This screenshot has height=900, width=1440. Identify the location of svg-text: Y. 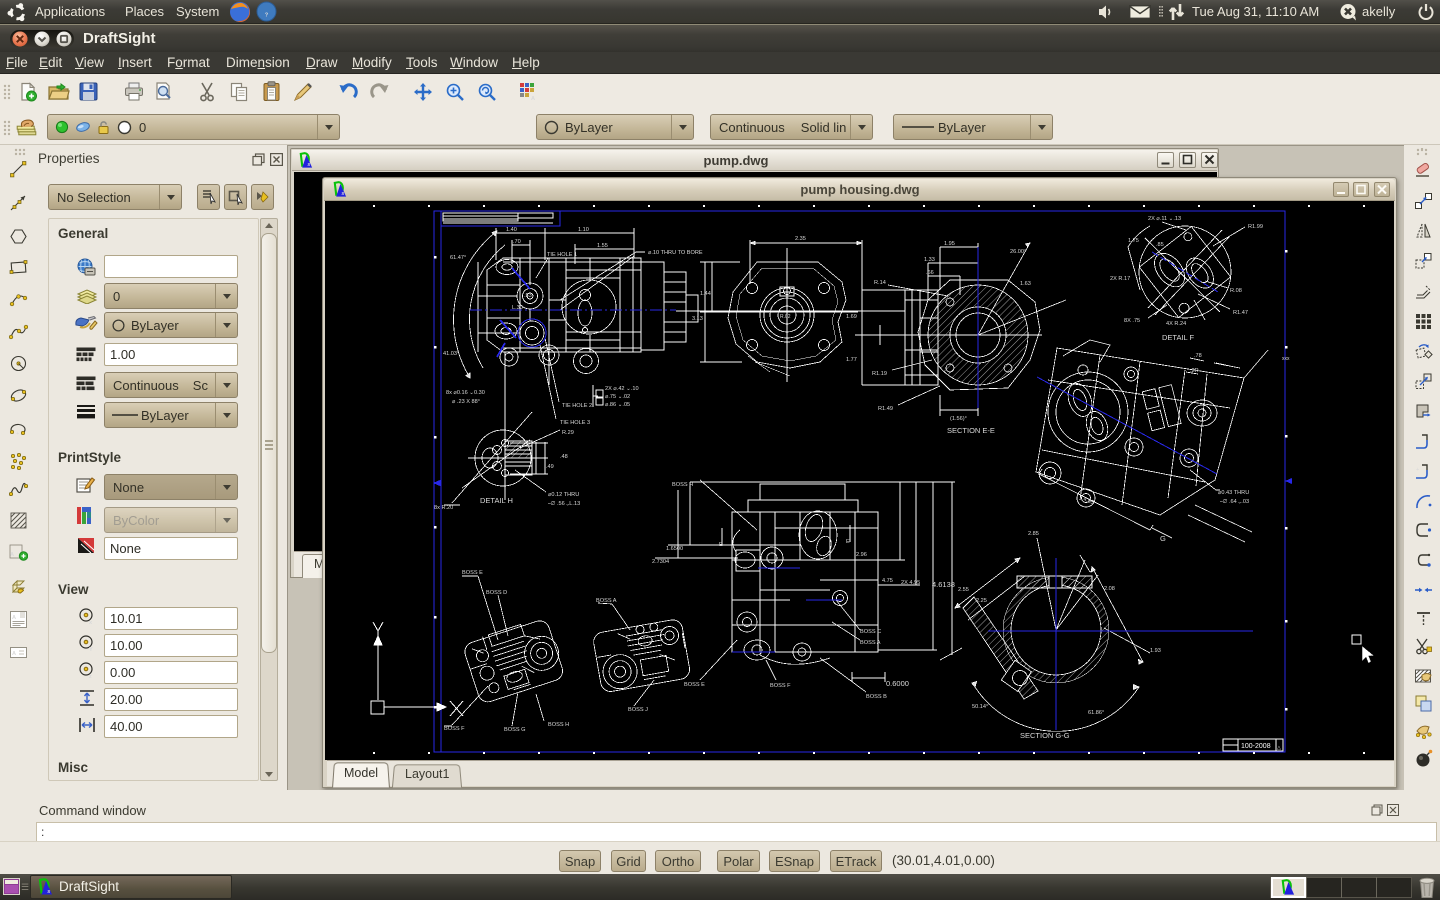
(91, 650).